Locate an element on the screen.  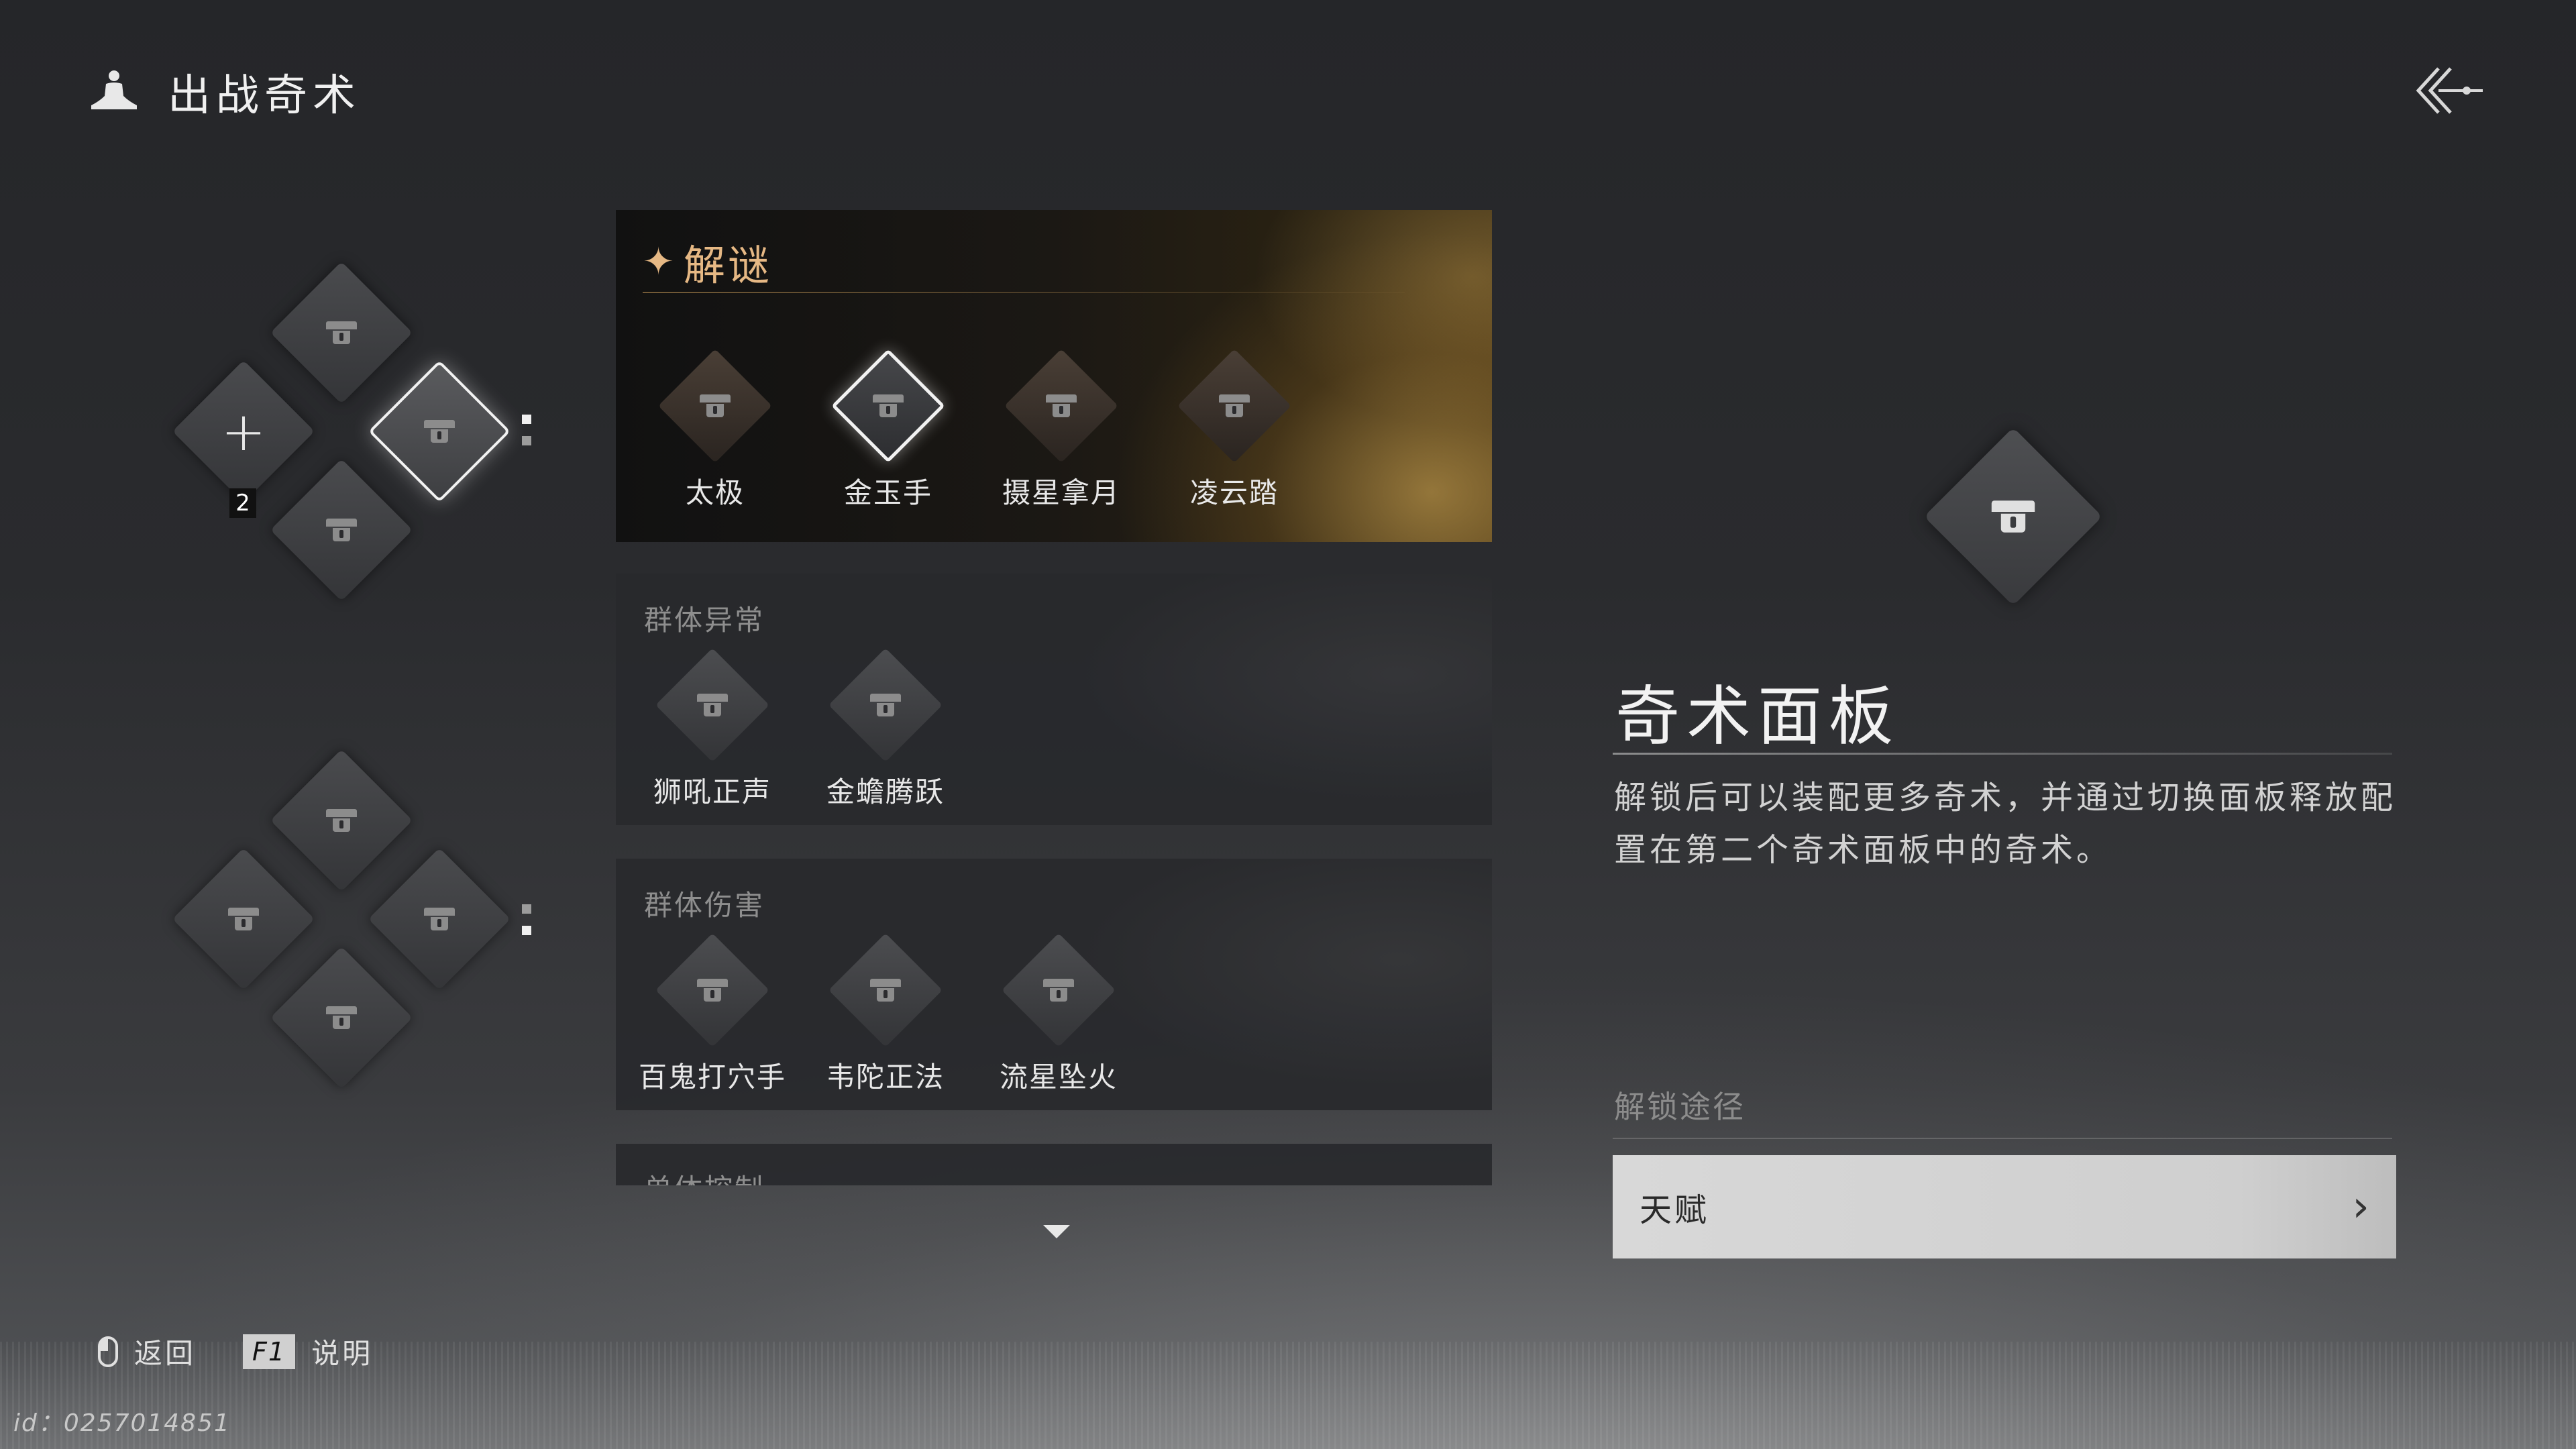
mouse-icon is located at coordinates (108, 1351).